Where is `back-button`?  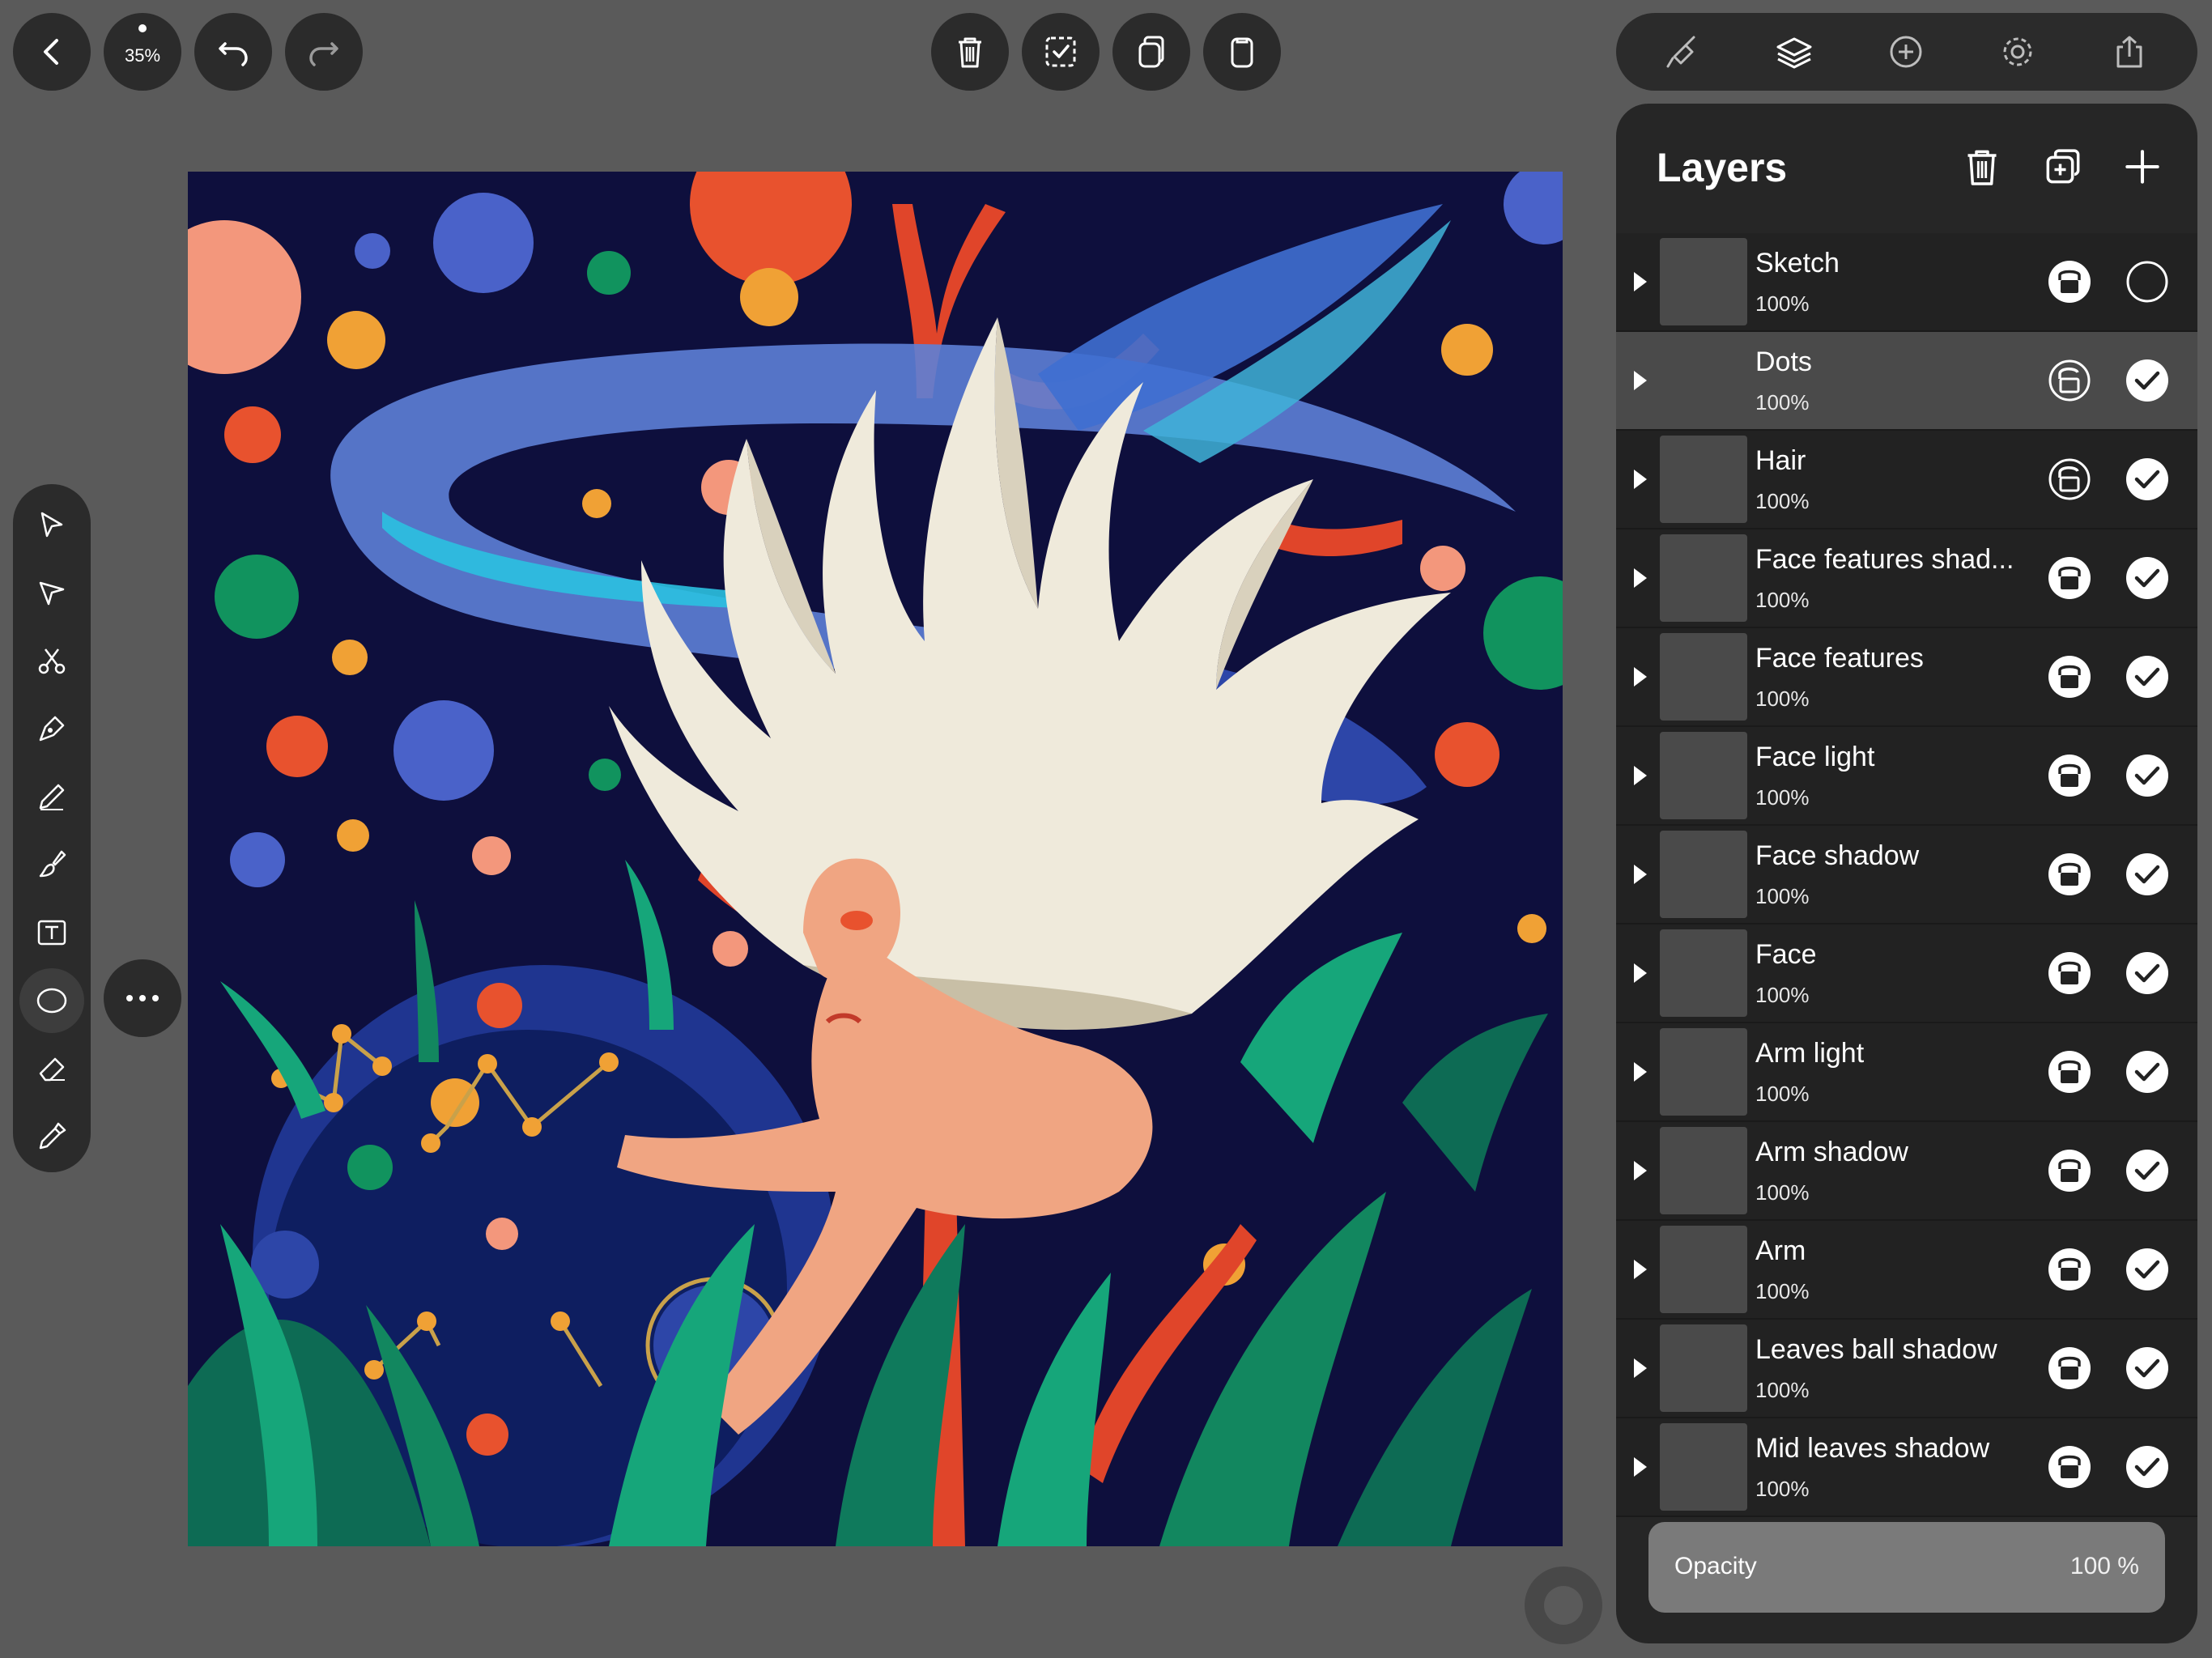
back-button is located at coordinates (52, 52).